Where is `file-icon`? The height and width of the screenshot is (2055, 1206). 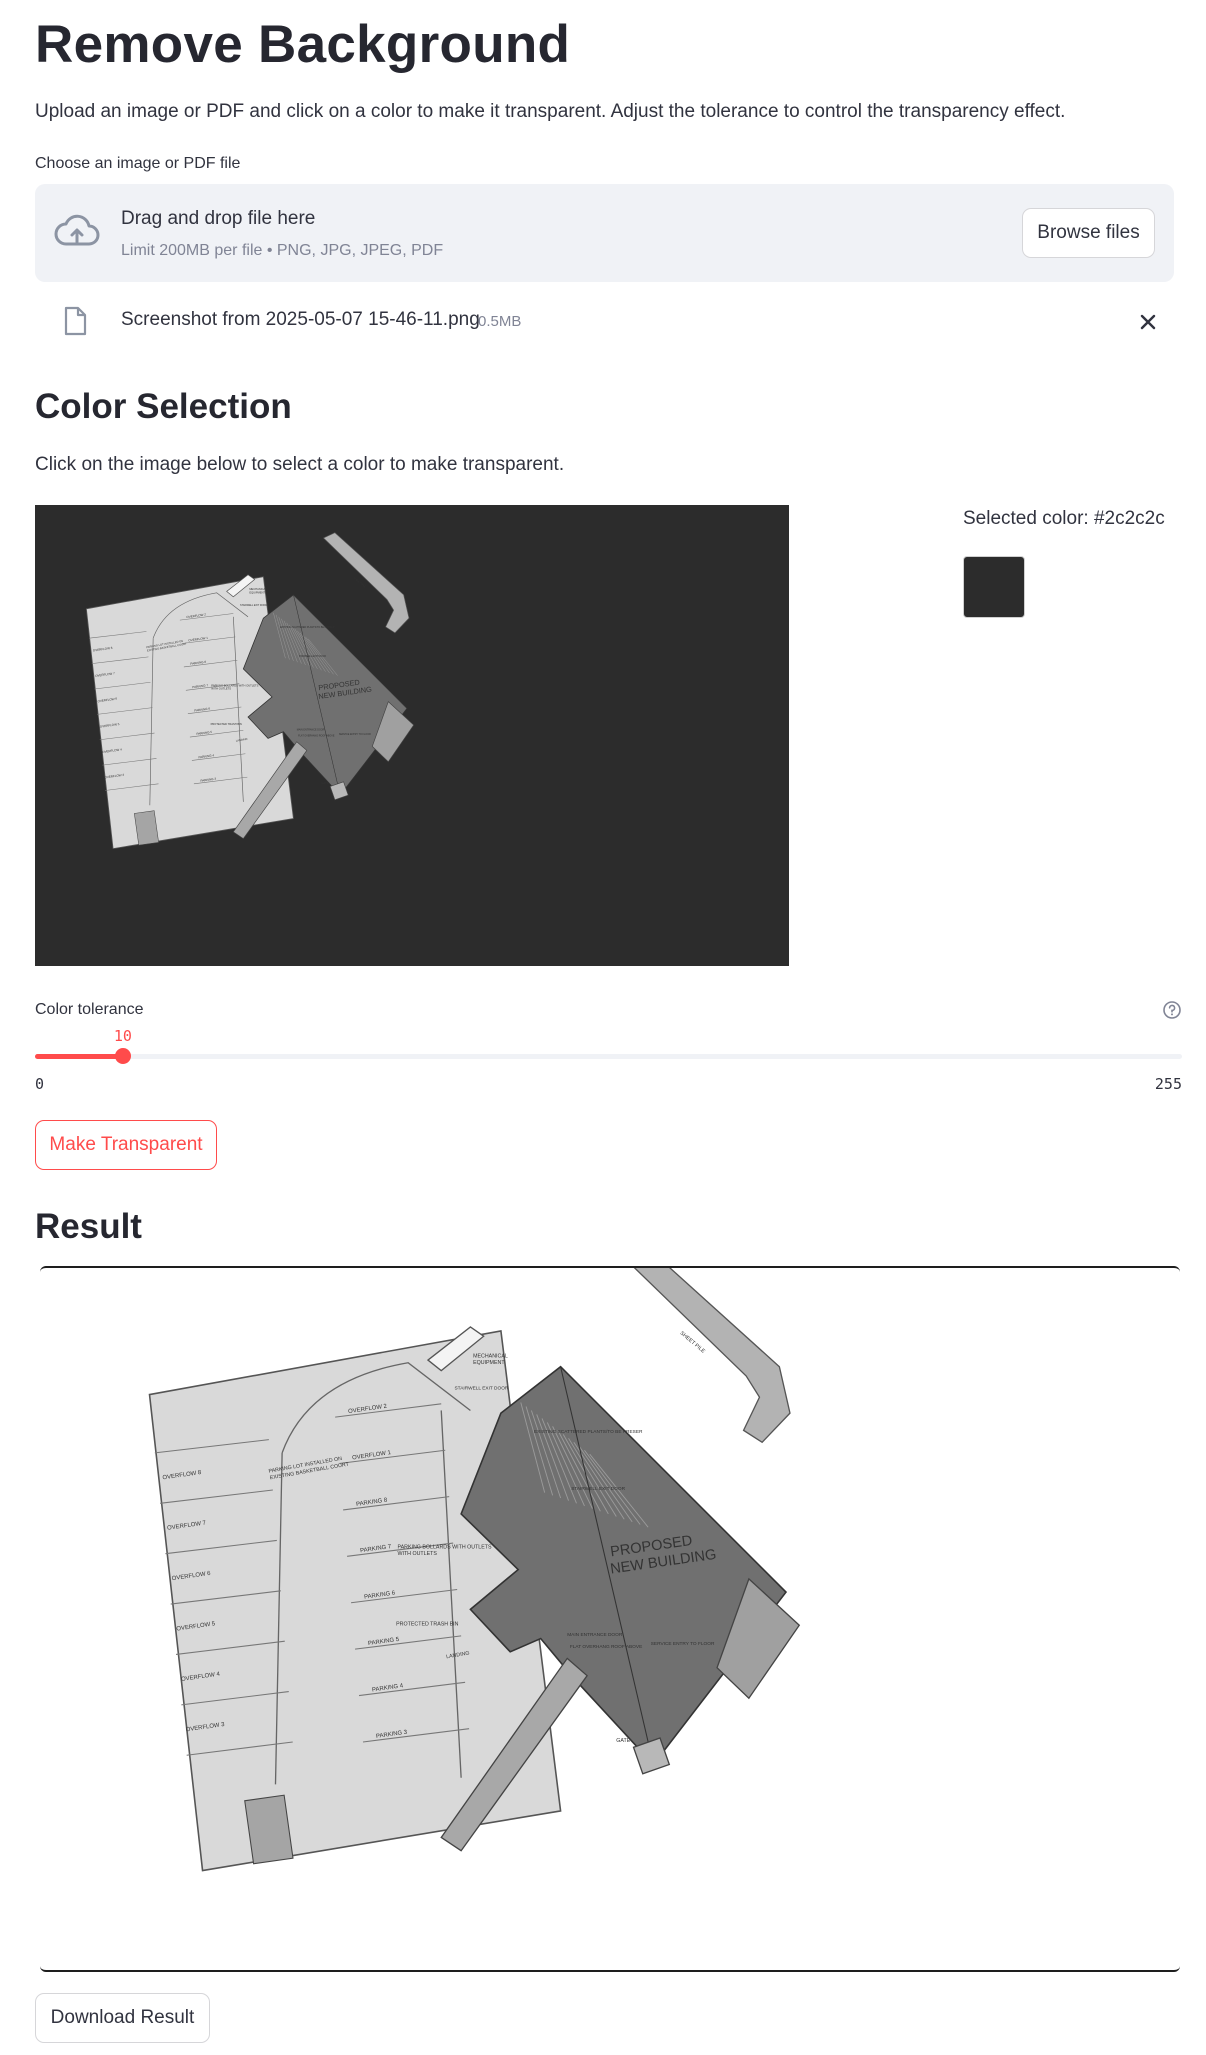 file-icon is located at coordinates (75, 323).